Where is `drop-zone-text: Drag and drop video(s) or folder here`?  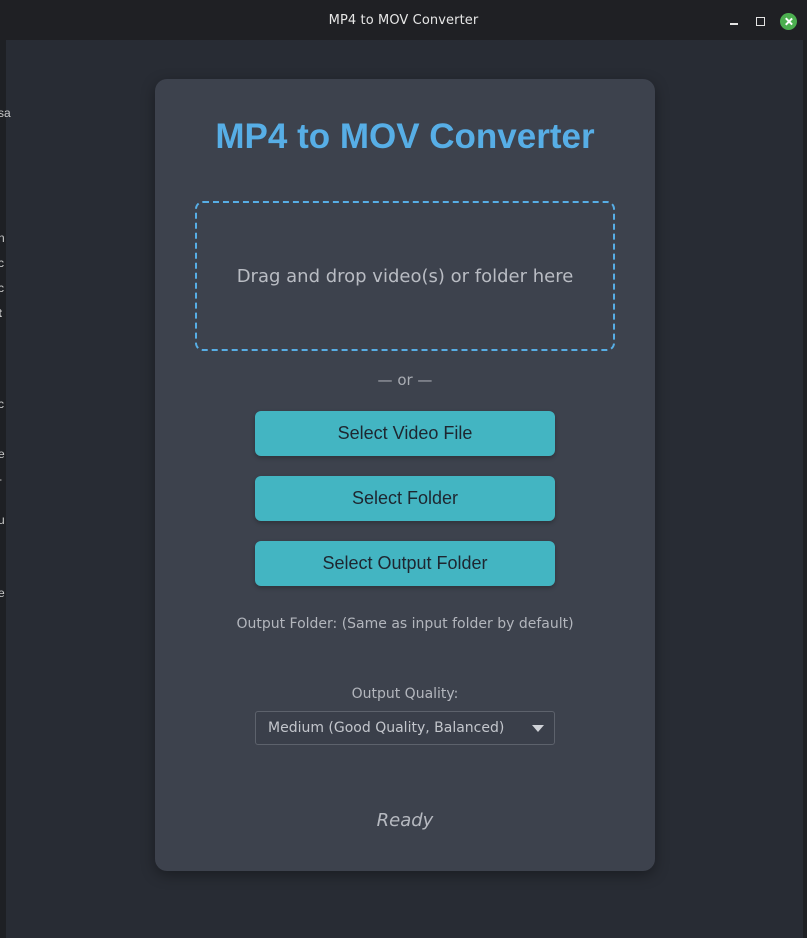
drop-zone-text: Drag and drop video(s) or folder here is located at coordinates (405, 276).